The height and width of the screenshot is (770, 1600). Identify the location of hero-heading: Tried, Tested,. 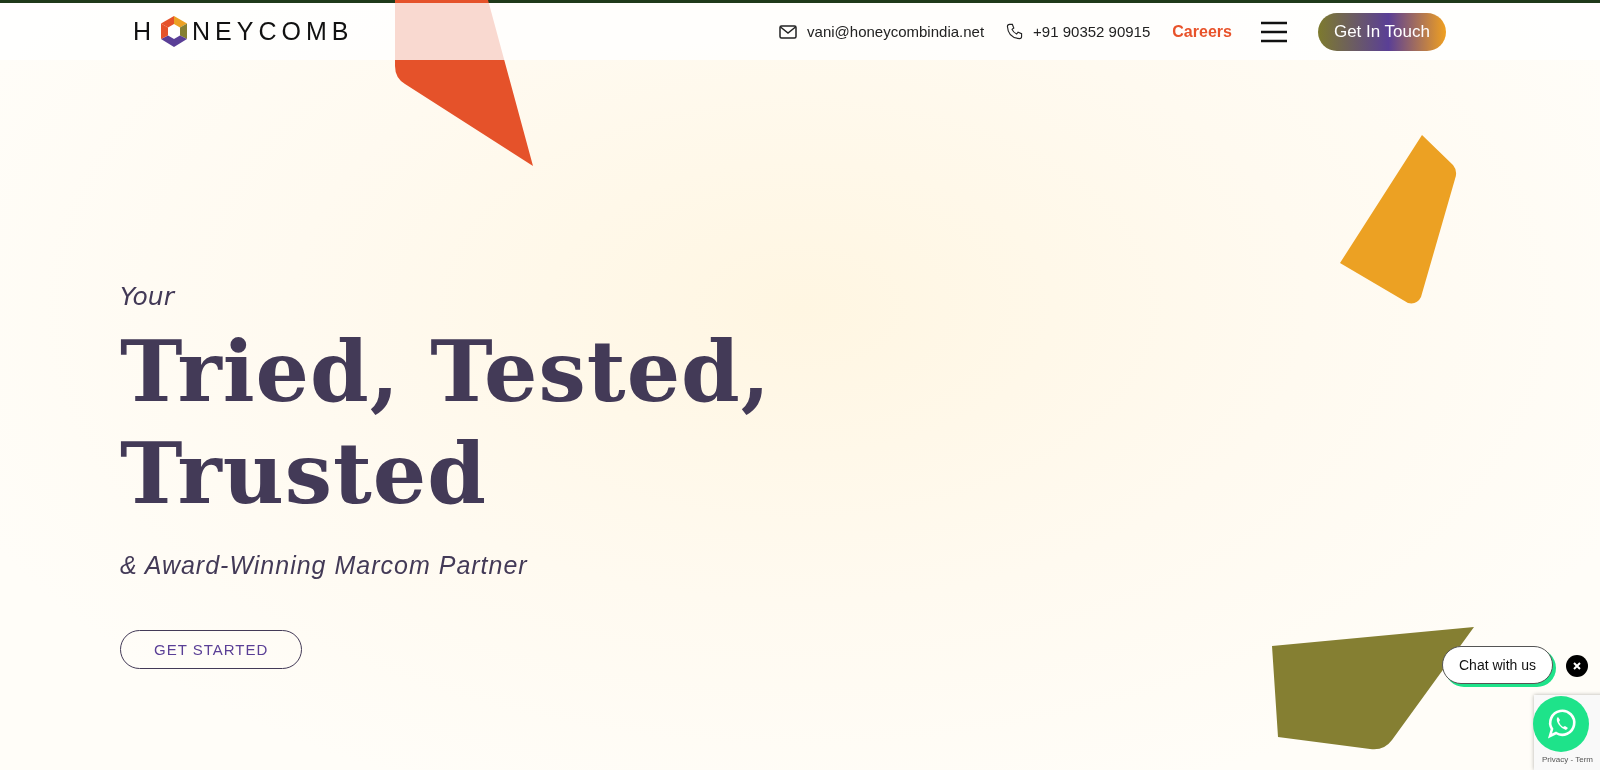
(446, 372).